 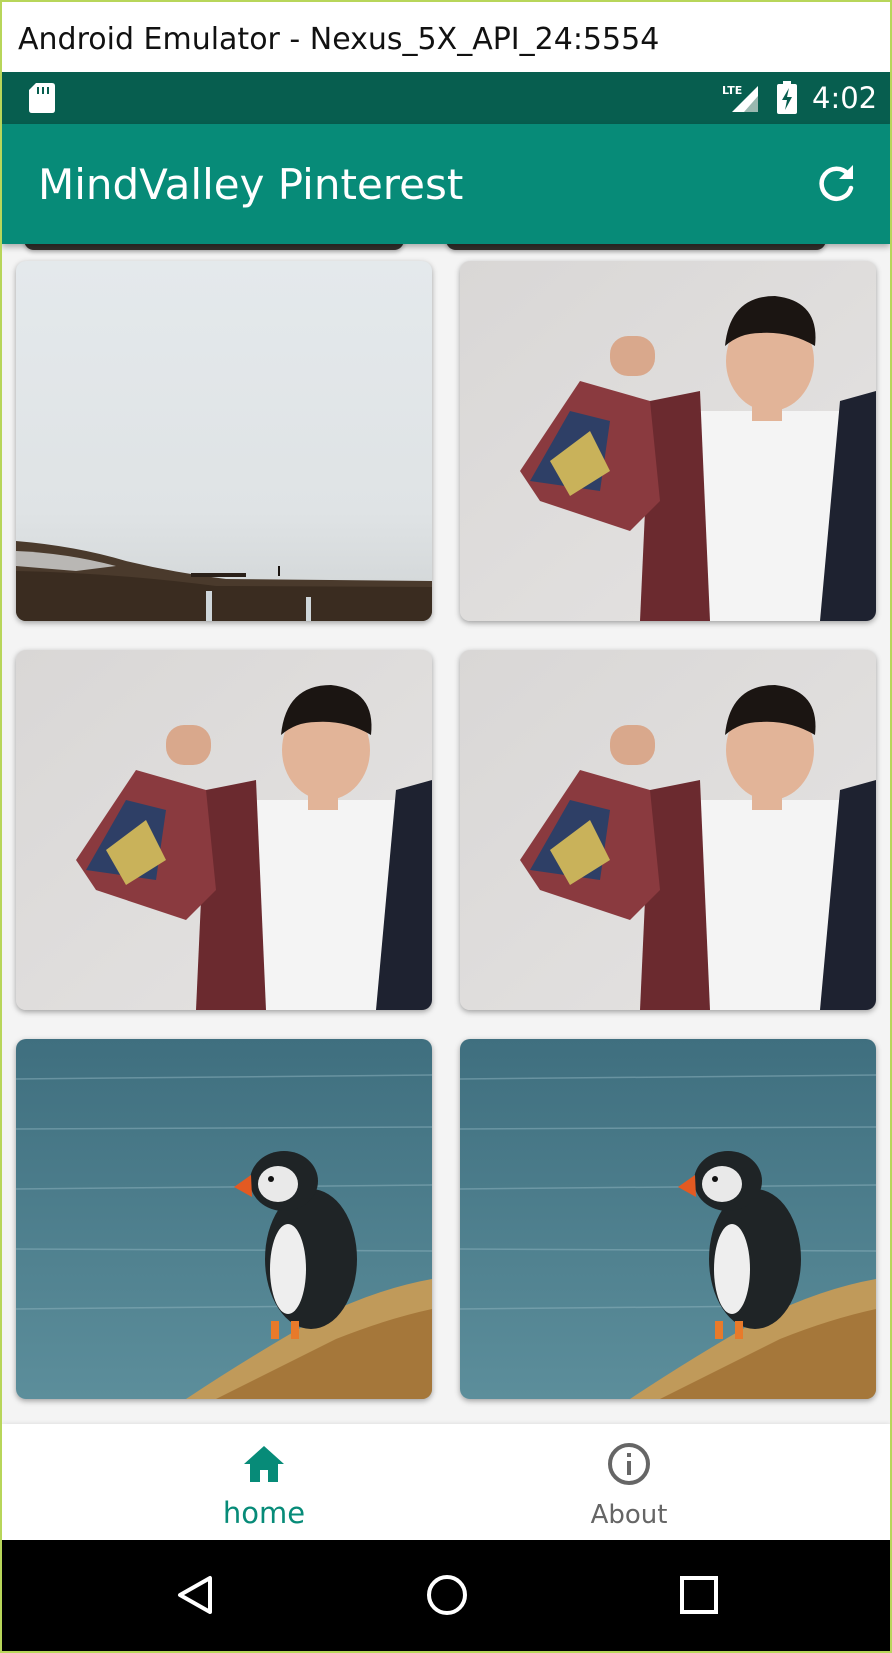 What do you see at coordinates (251, 184) in the screenshot?
I see `app-title: MindValley Pinterest` at bounding box center [251, 184].